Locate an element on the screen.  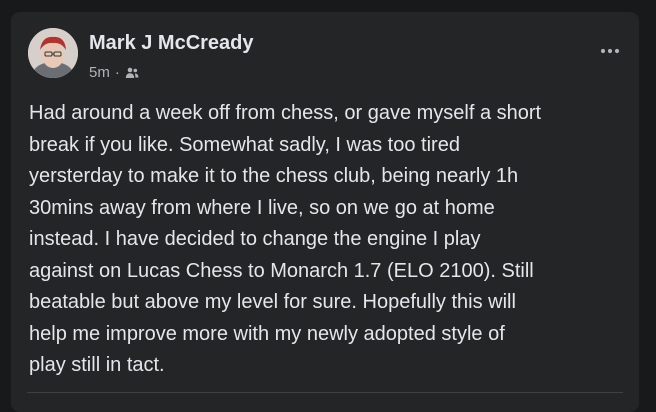
post-timestamp: 5m is located at coordinates (99, 72).